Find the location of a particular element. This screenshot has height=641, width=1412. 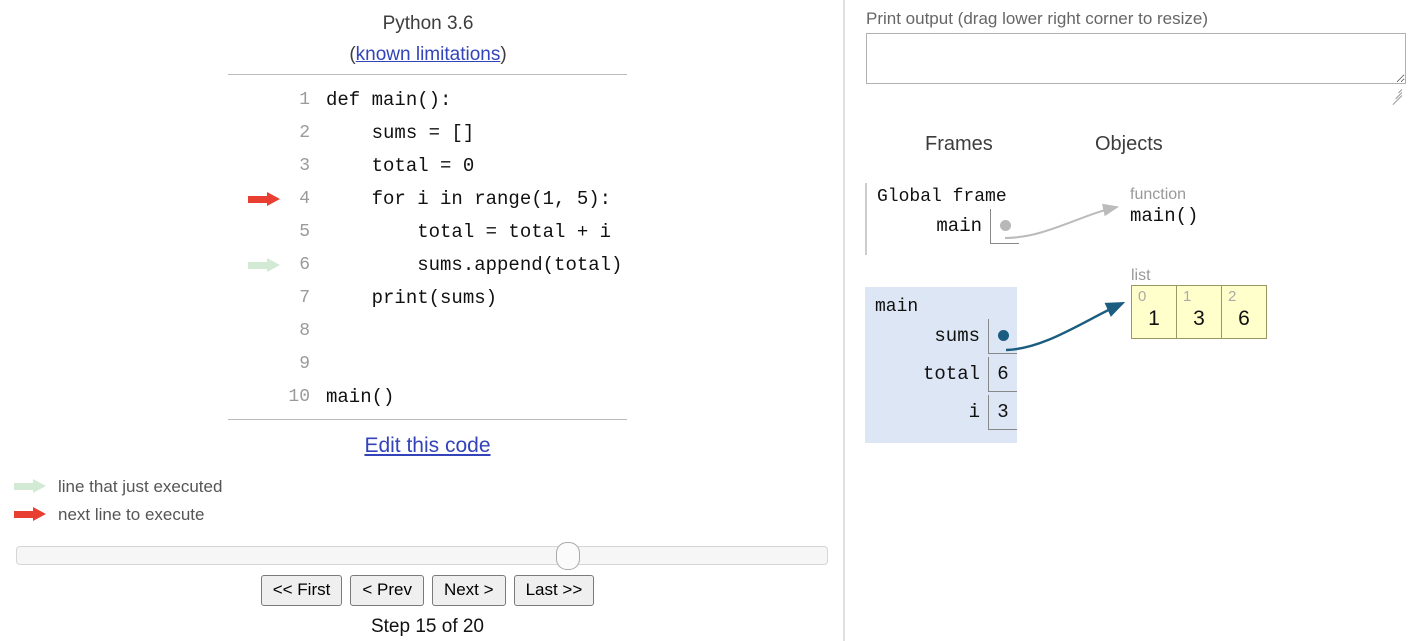

function-object-name: main() is located at coordinates (1164, 216).